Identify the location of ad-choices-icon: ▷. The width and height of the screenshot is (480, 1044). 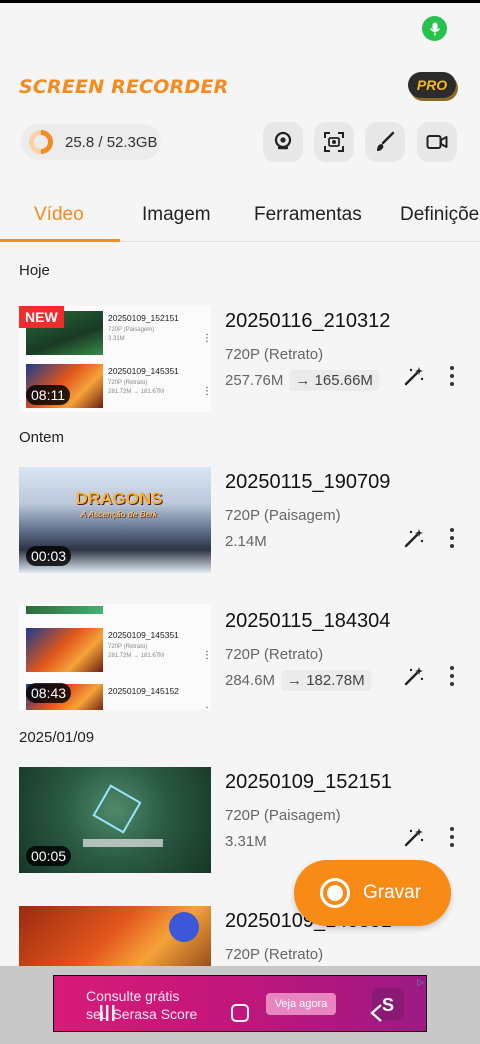
(420, 982).